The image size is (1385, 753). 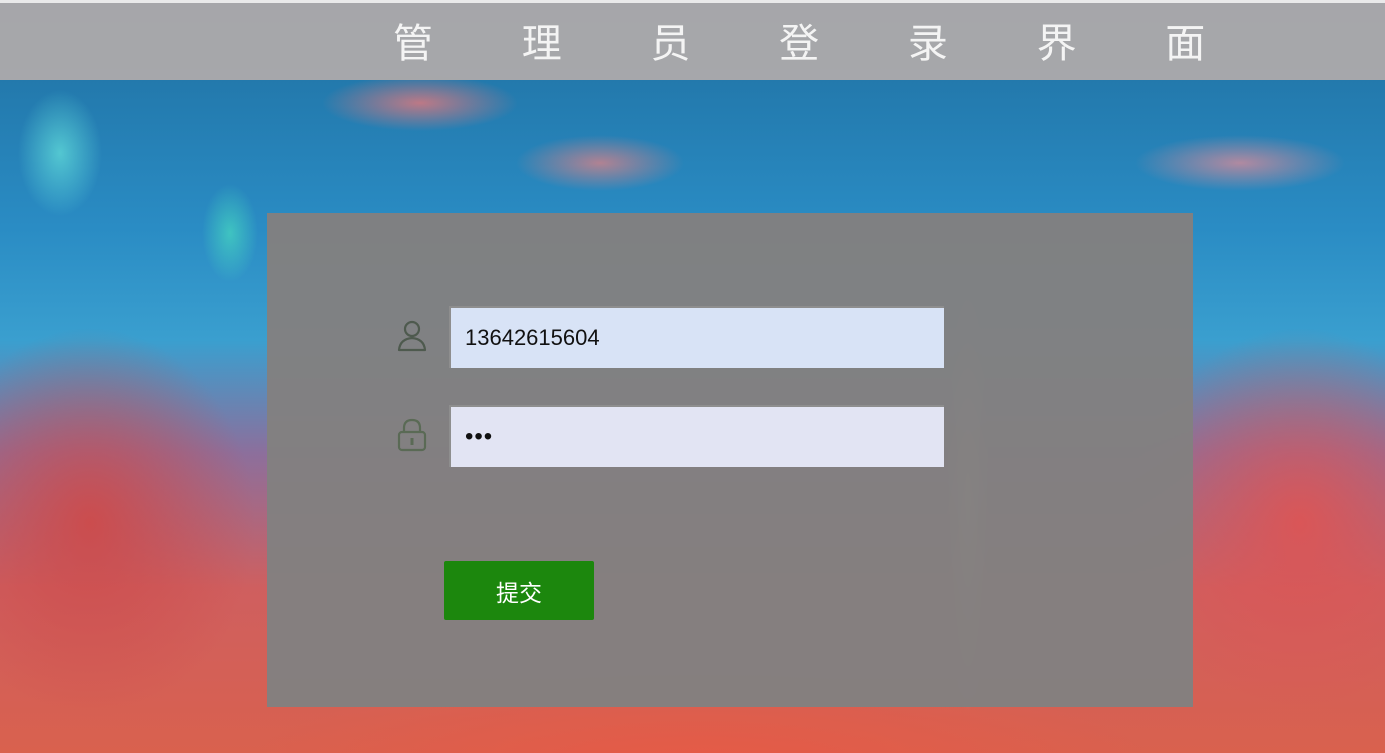 I want to click on submit-button: 提交, so click(x=519, y=590).